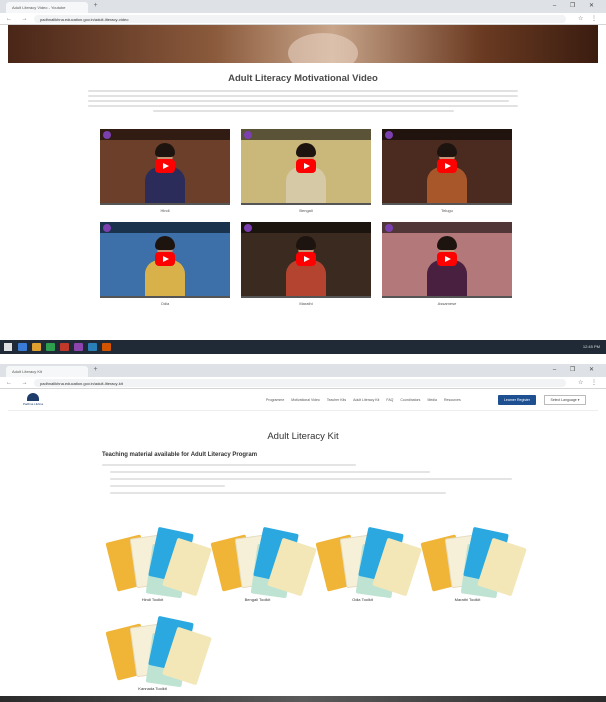 The width and height of the screenshot is (606, 702). What do you see at coordinates (307, 481) in the screenshot?
I see `instructions-text` at bounding box center [307, 481].